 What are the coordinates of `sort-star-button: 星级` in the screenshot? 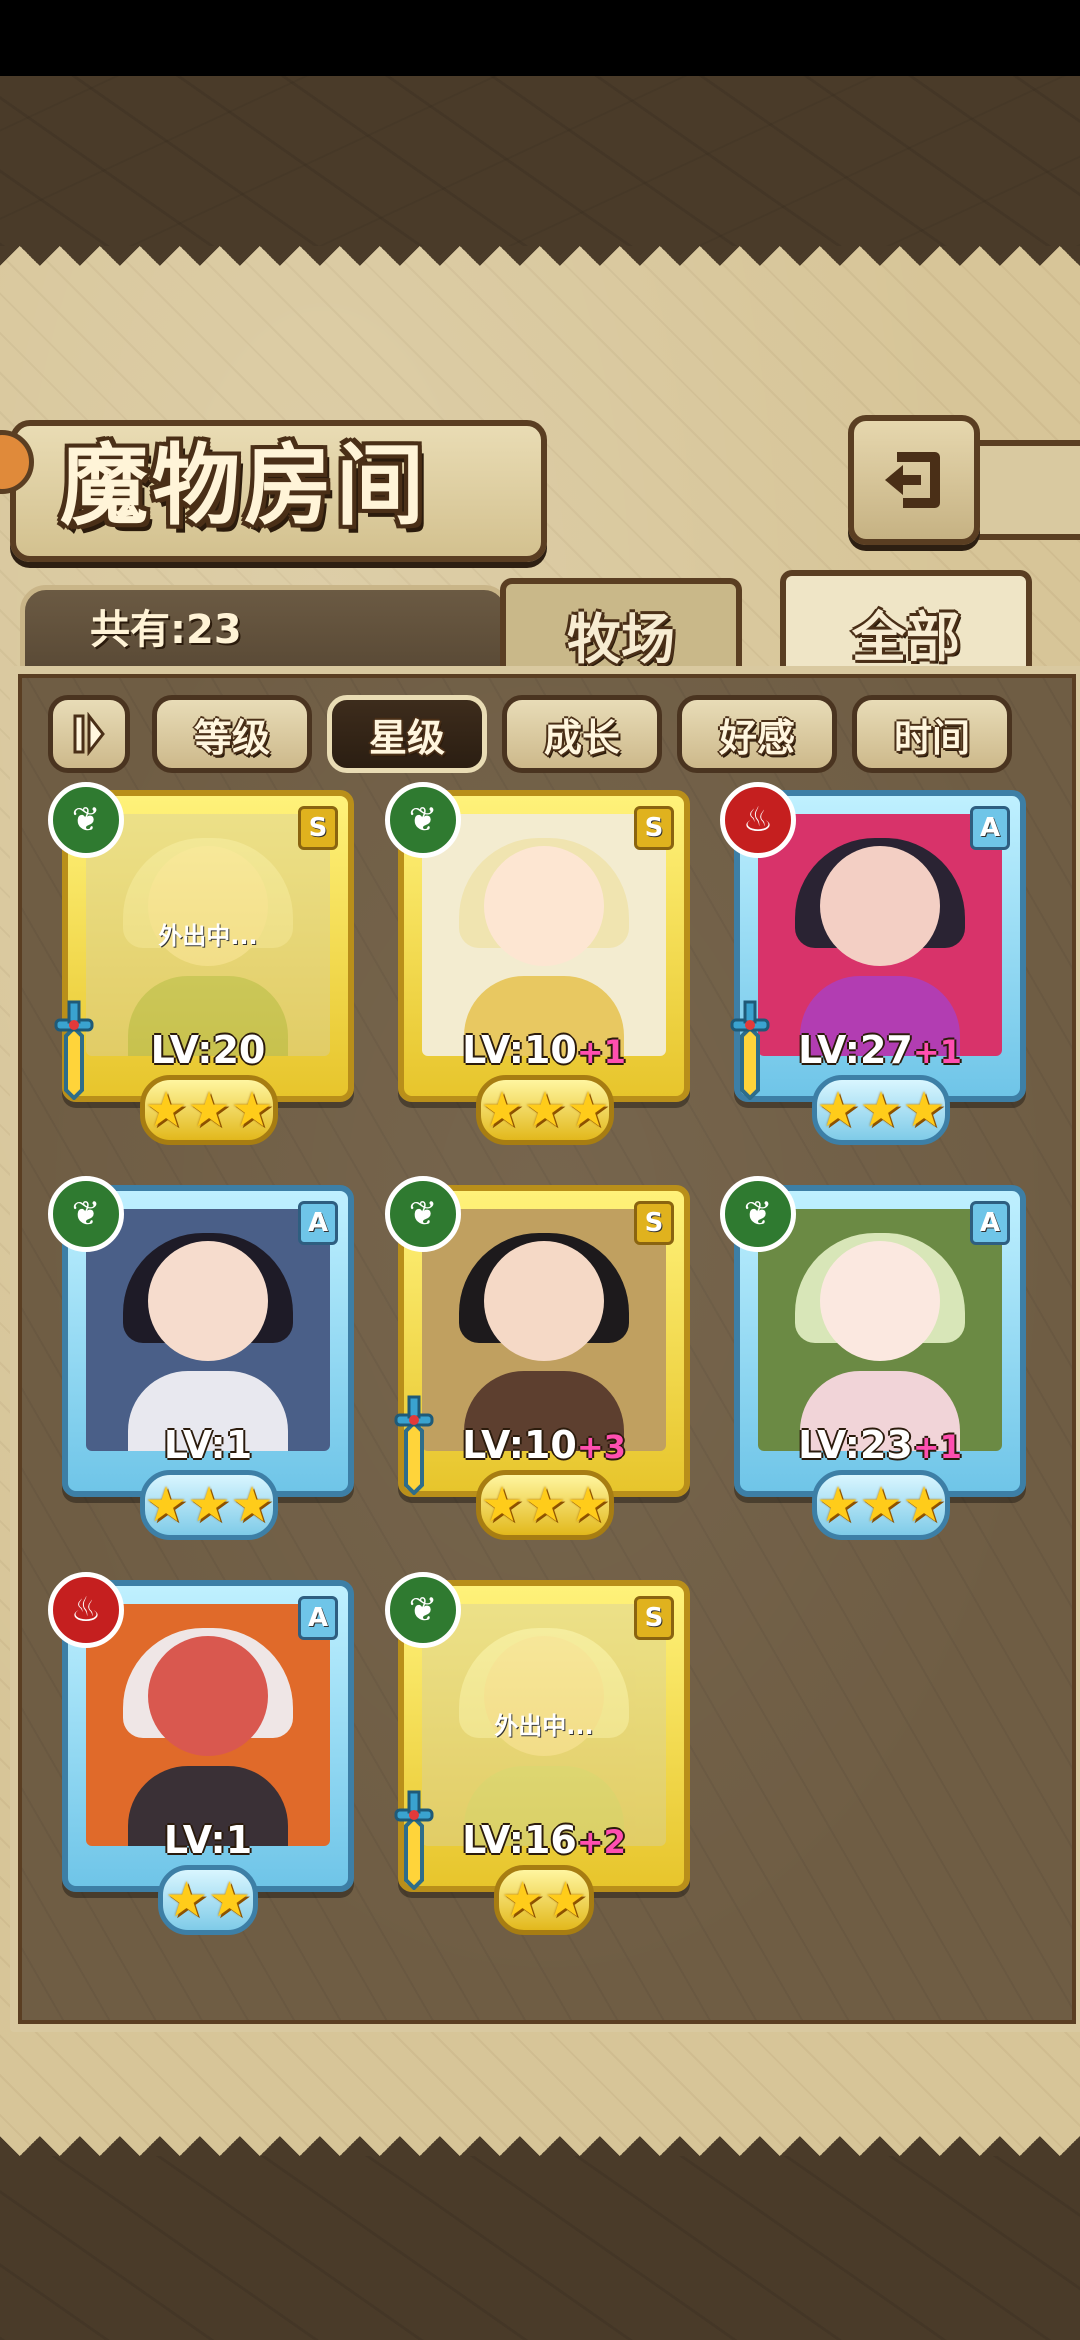 It's located at (407, 734).